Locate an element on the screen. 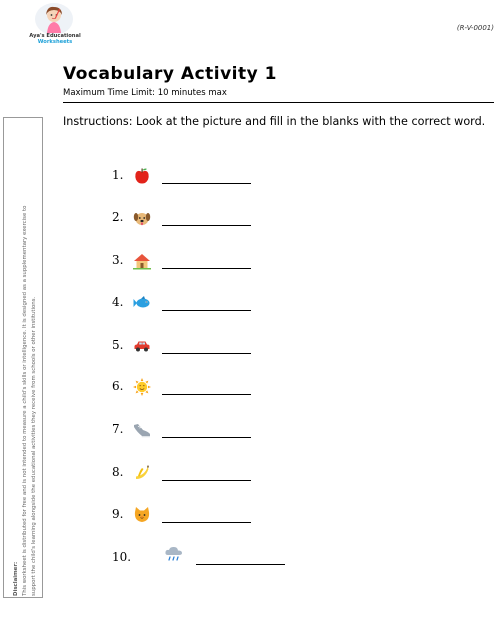 Image resolution: width=504 pixels, height=619 pixels. item-number: 1. is located at coordinates (118, 175).